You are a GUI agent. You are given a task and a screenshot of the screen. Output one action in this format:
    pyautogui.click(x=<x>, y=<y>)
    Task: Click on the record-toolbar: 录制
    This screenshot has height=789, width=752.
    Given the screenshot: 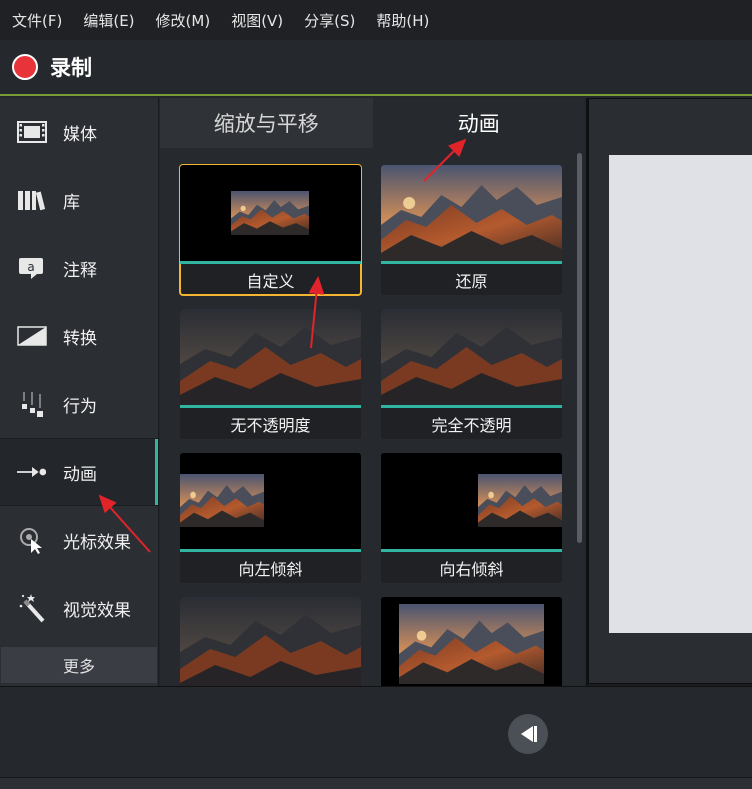 What is the action you would take?
    pyautogui.click(x=376, y=68)
    